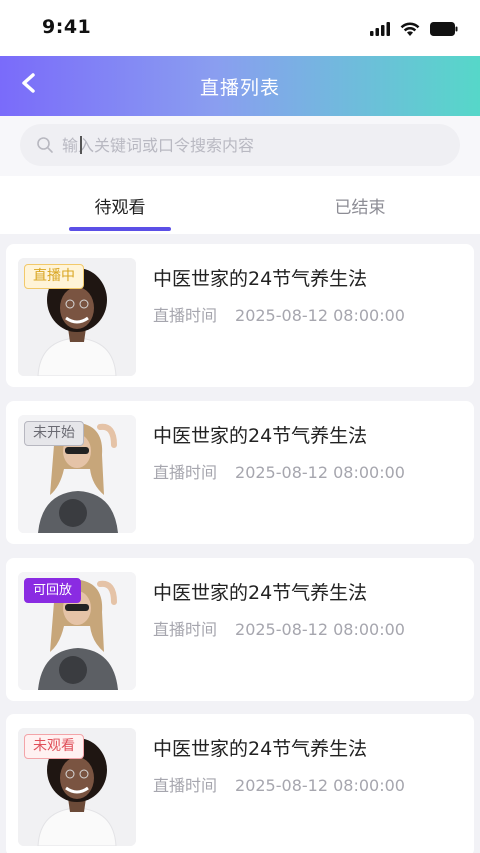  I want to click on cover-image: 未开始, so click(77, 474).